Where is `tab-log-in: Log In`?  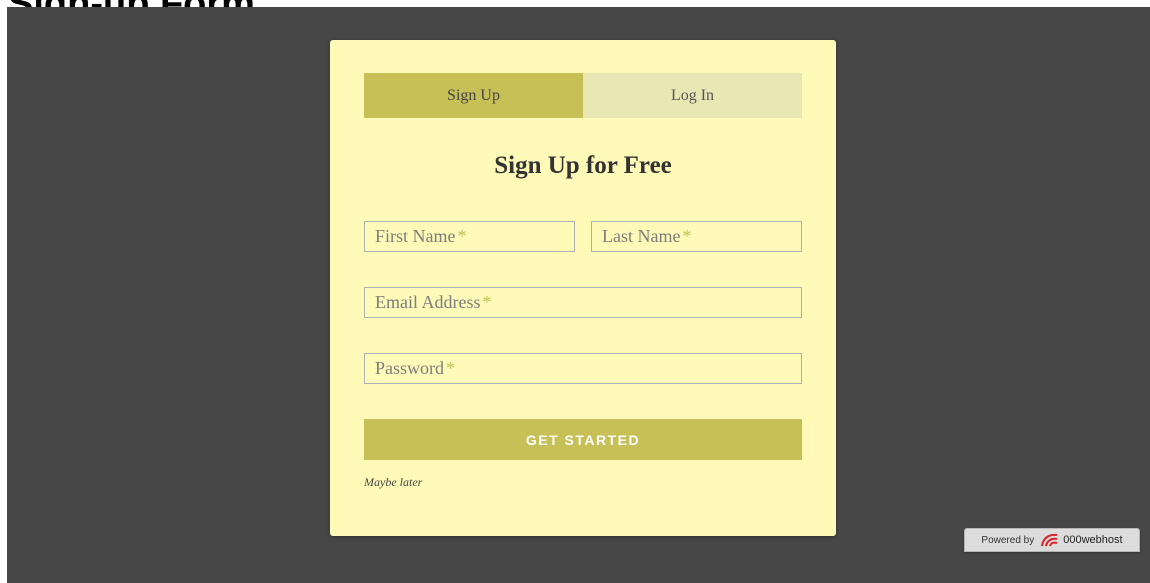
tab-log-in: Log In is located at coordinates (692, 95).